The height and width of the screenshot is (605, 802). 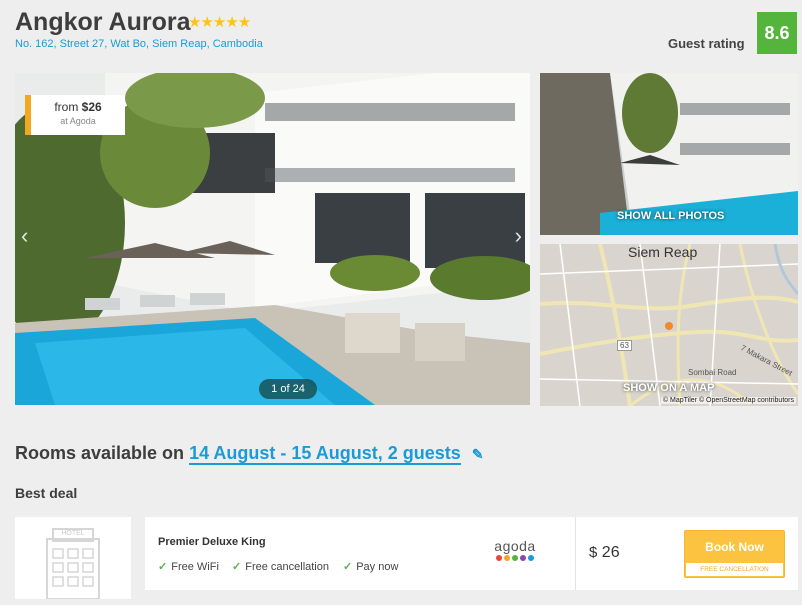 I want to click on feature-wifi: ✓ Free WiFi, so click(x=188, y=566).